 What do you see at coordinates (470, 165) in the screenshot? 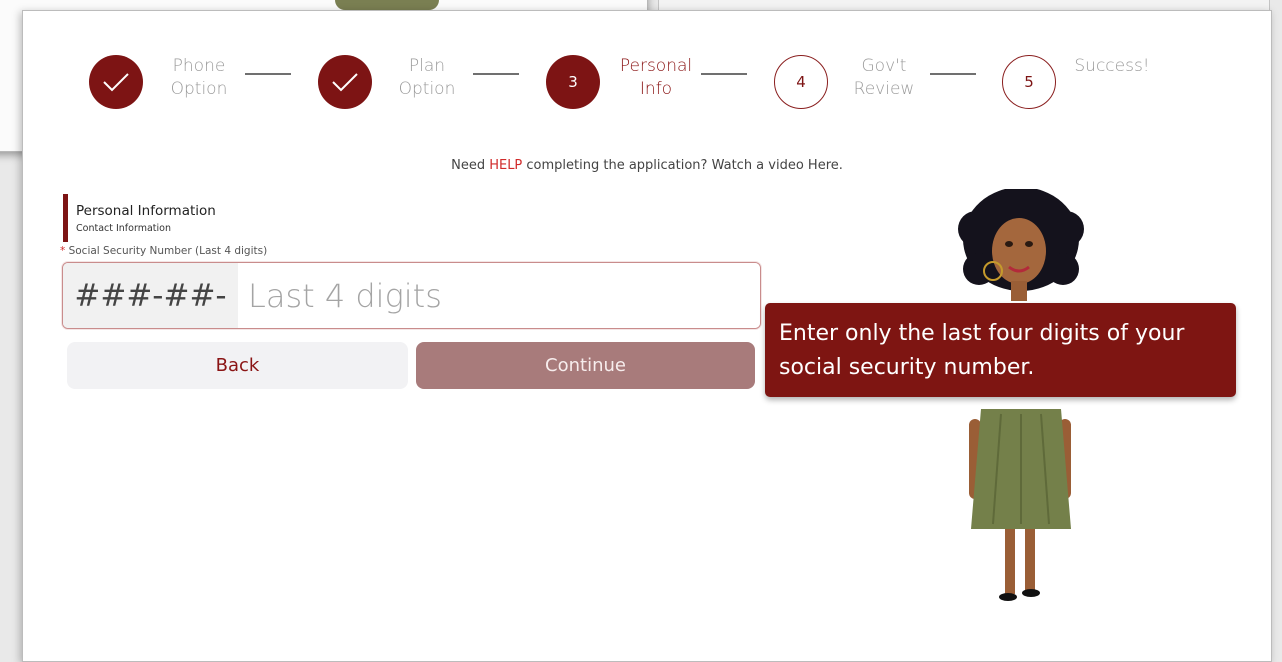
I see `help-prefix: Need` at bounding box center [470, 165].